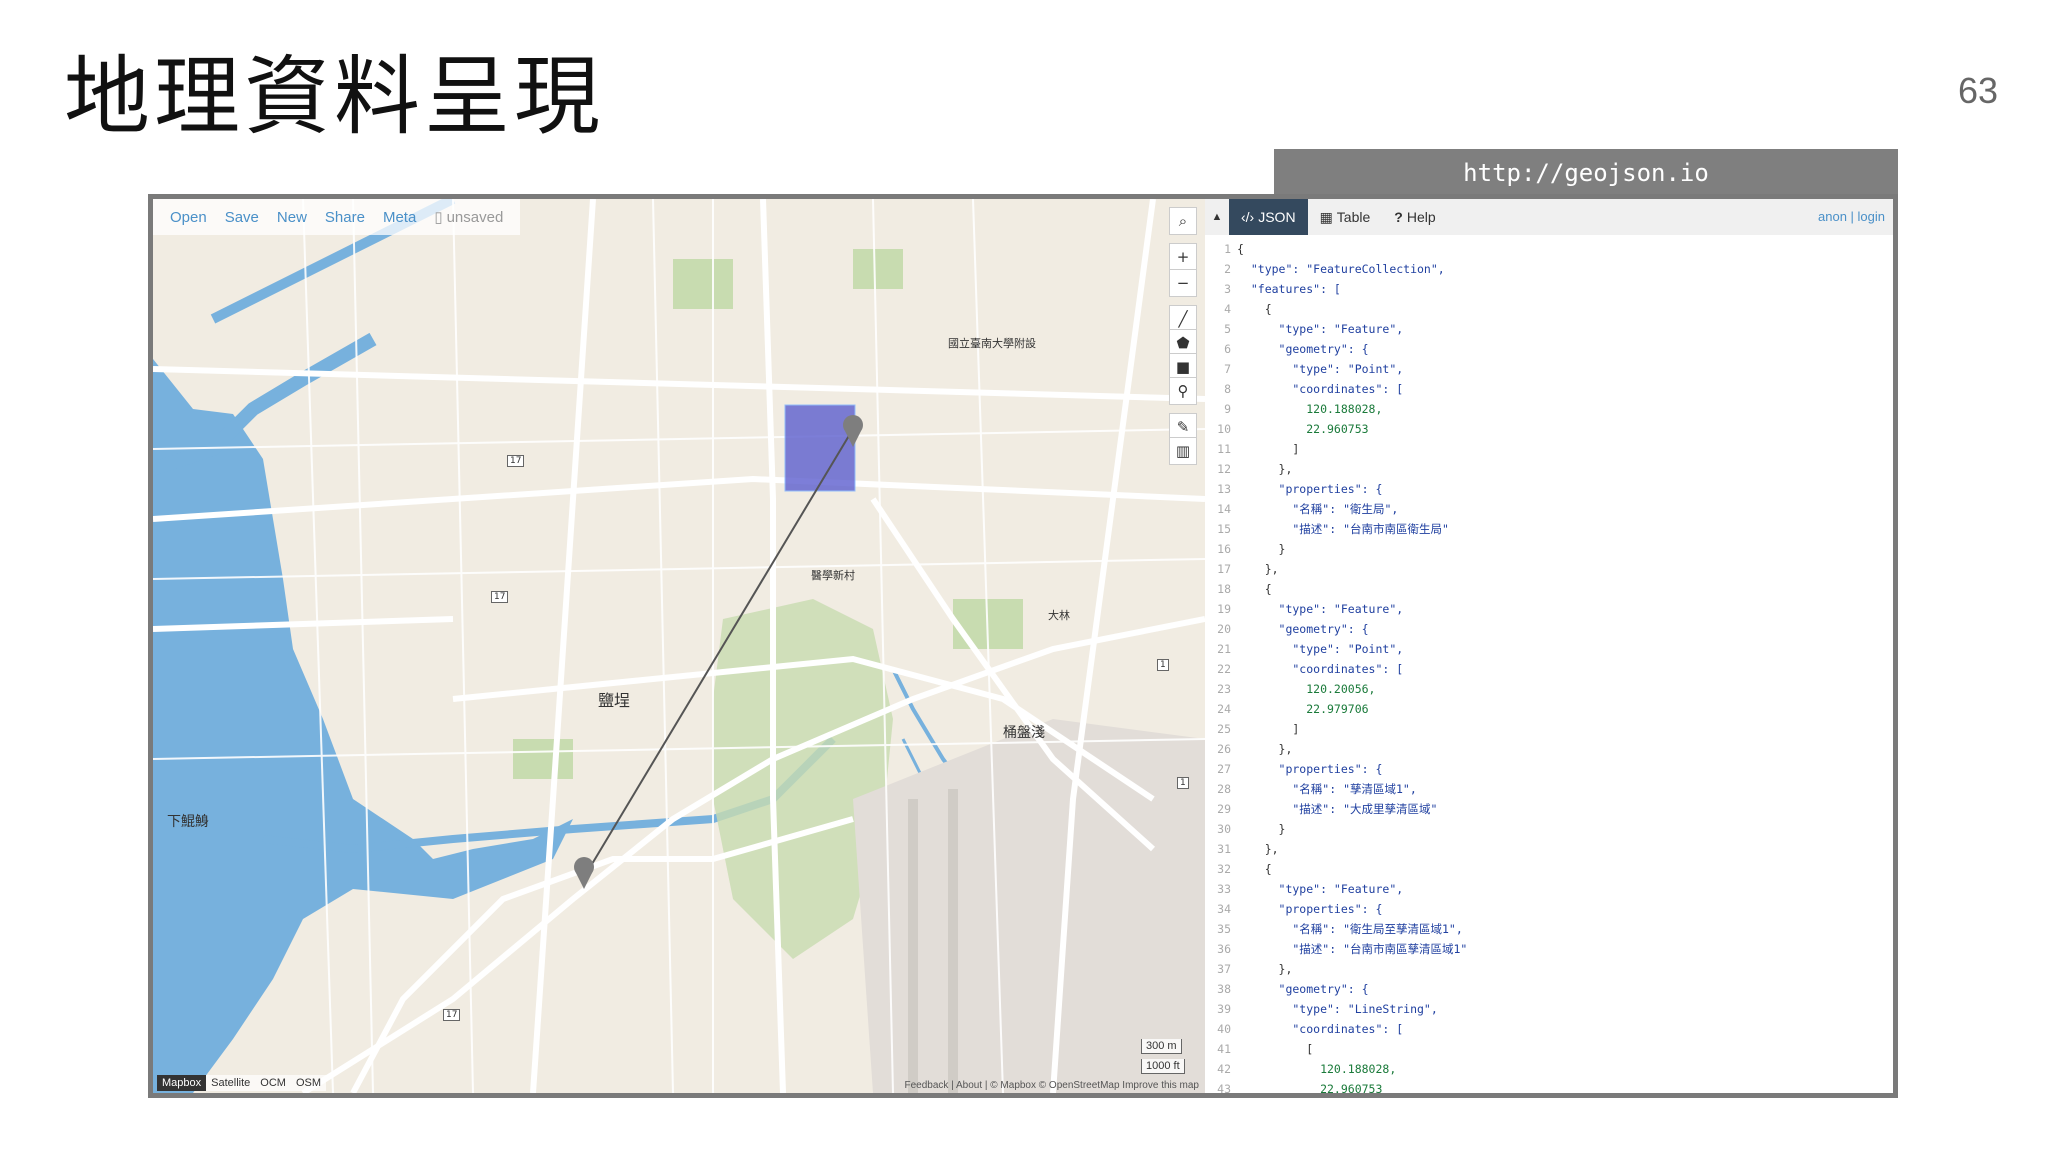  Describe the element at coordinates (1549, 569) in the screenshot. I see `code-line: 17 },` at that location.